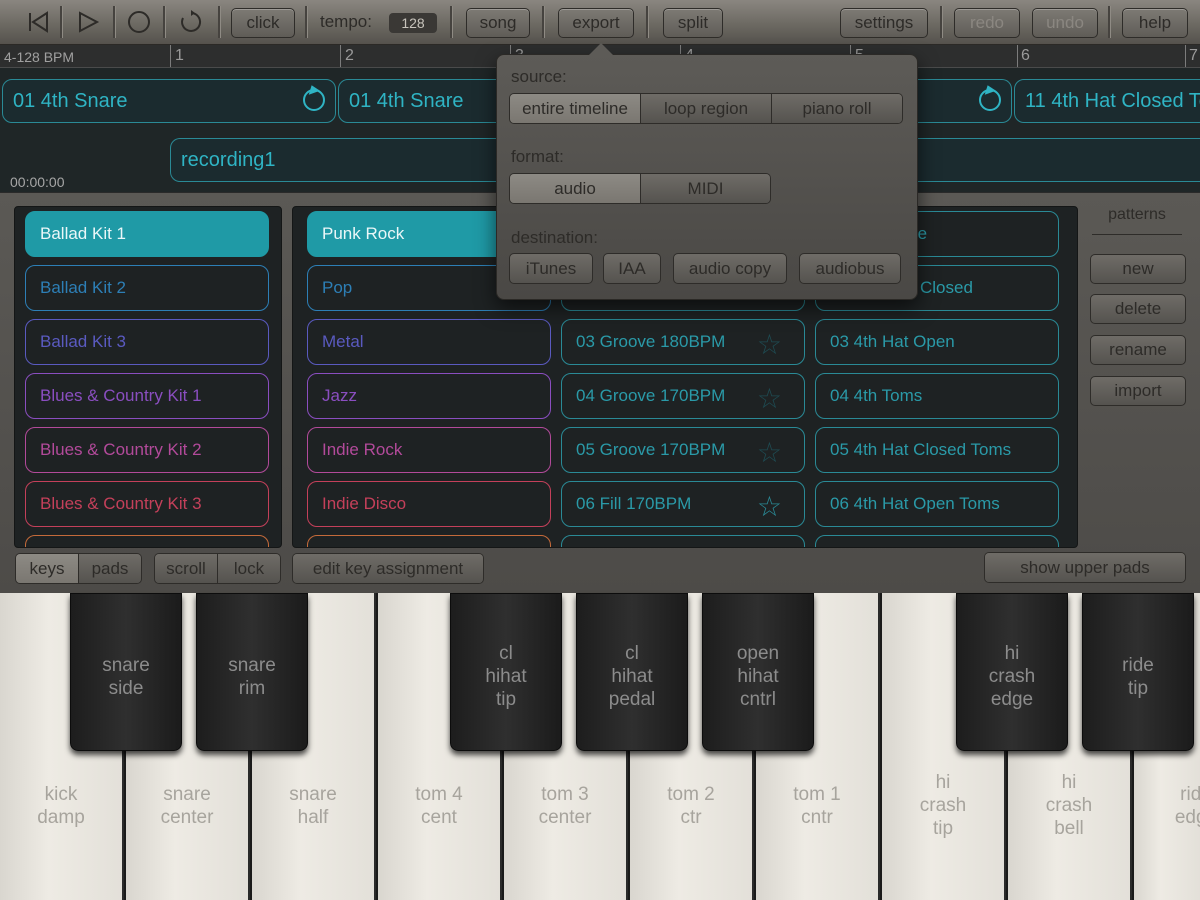 The width and height of the screenshot is (1200, 900). Describe the element at coordinates (693, 23) in the screenshot. I see `split-button: split` at that location.